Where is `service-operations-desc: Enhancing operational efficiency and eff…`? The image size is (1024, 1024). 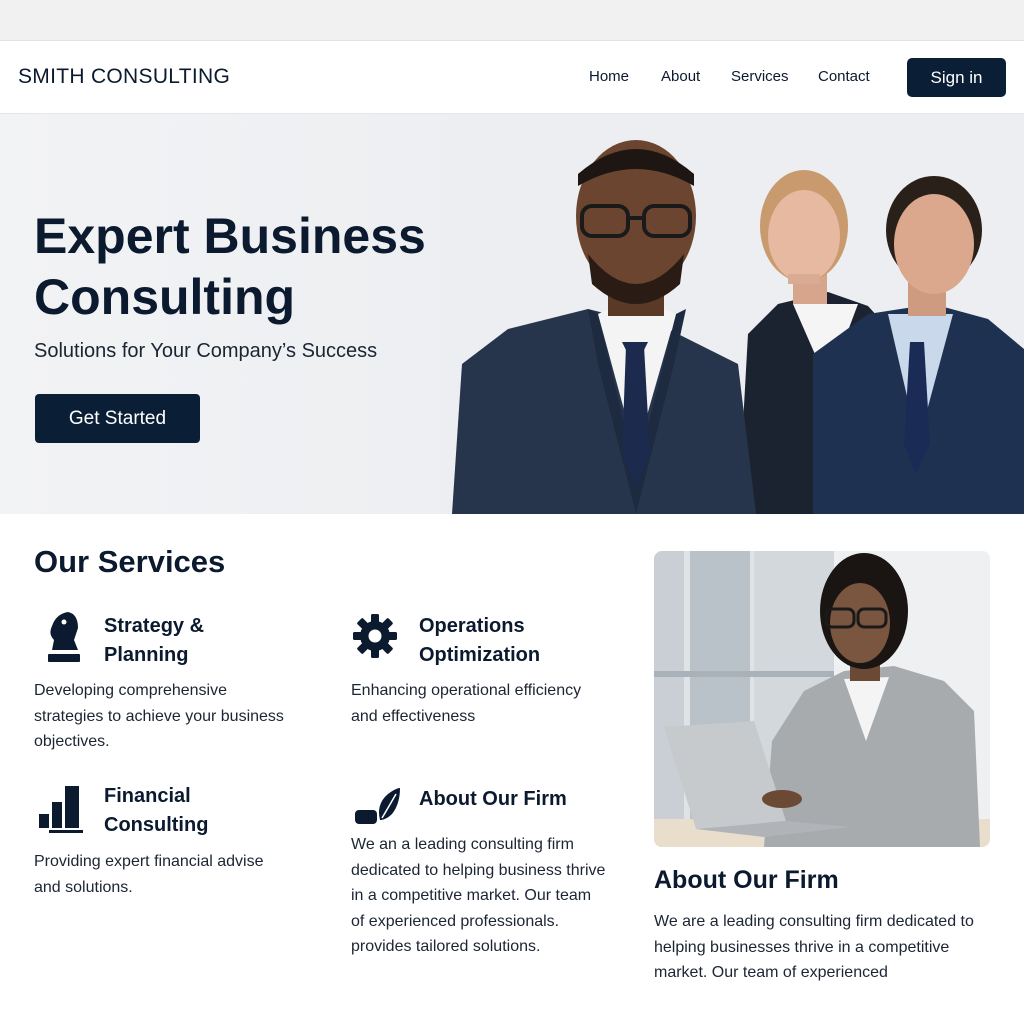
service-operations-desc: Enhancing operational efficiency and eff… is located at coordinates (491, 703).